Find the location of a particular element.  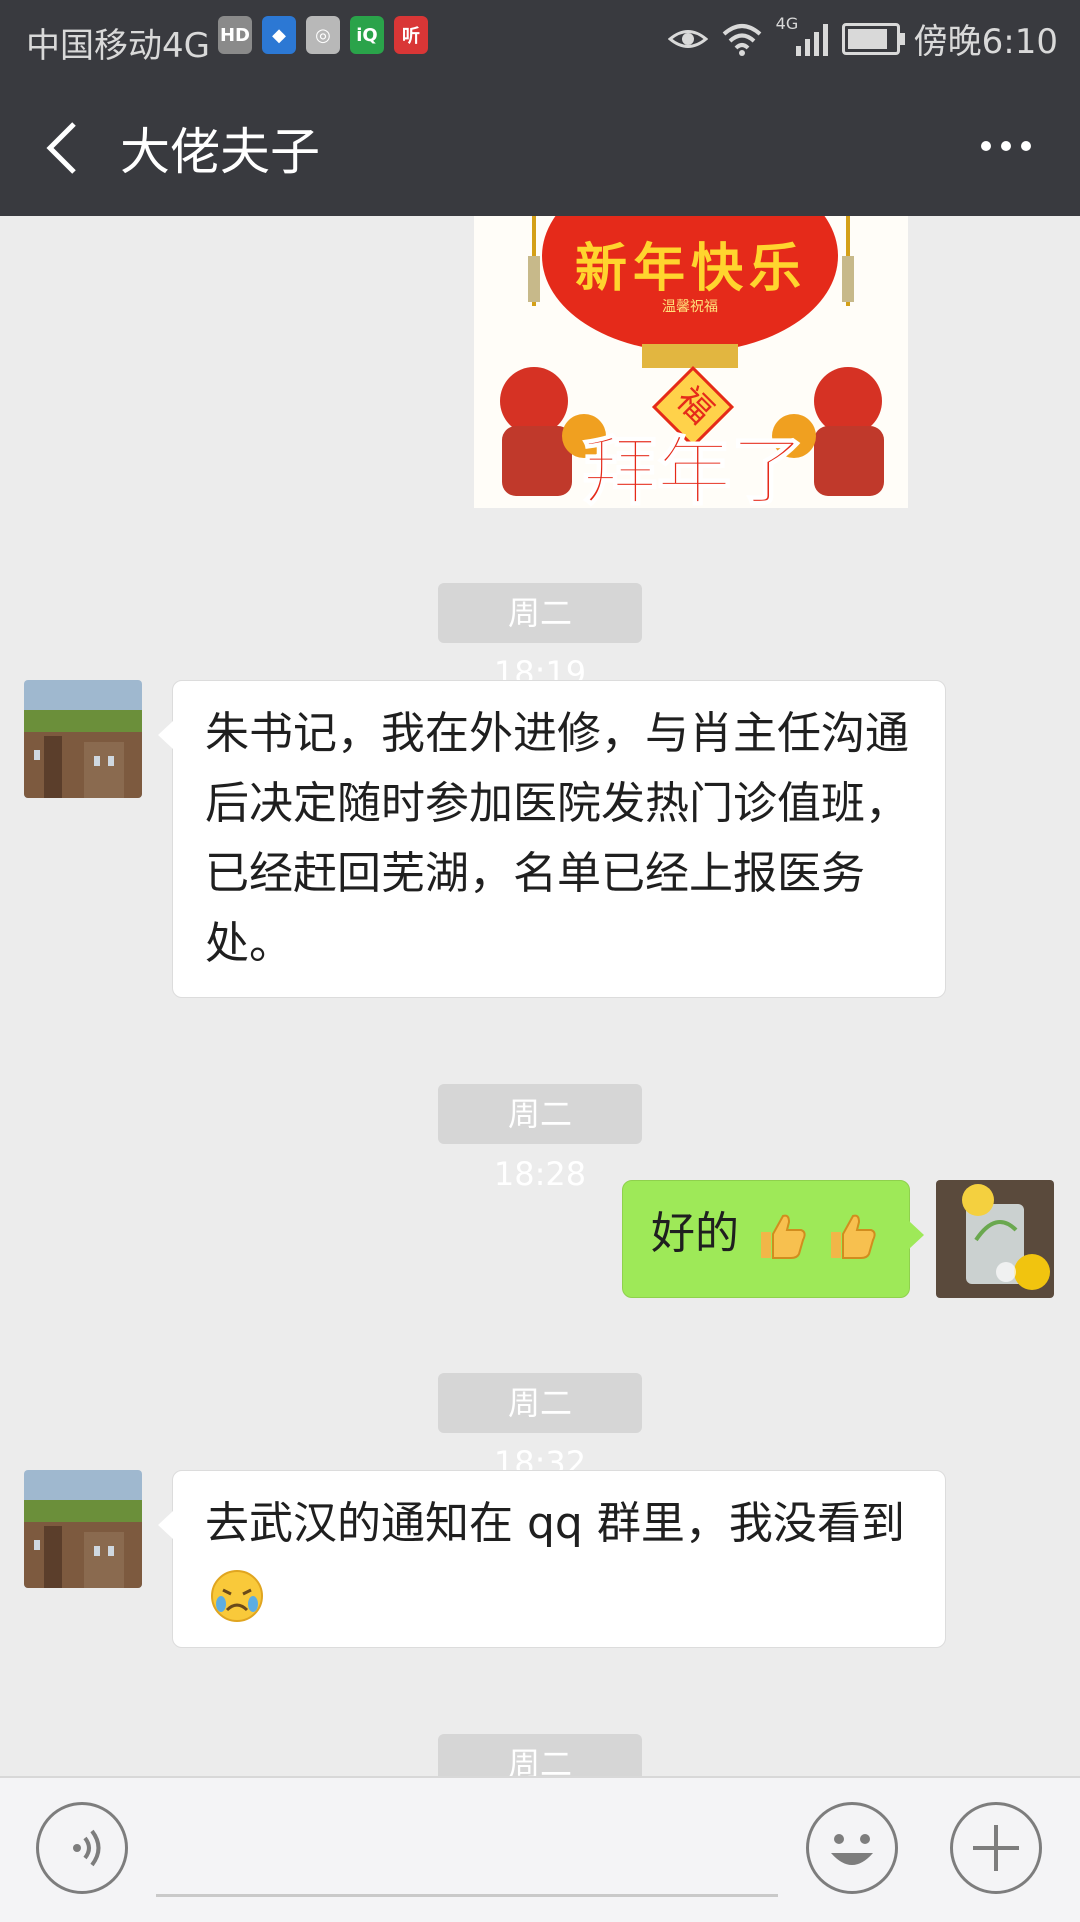

voice-input-button is located at coordinates (82, 1848).